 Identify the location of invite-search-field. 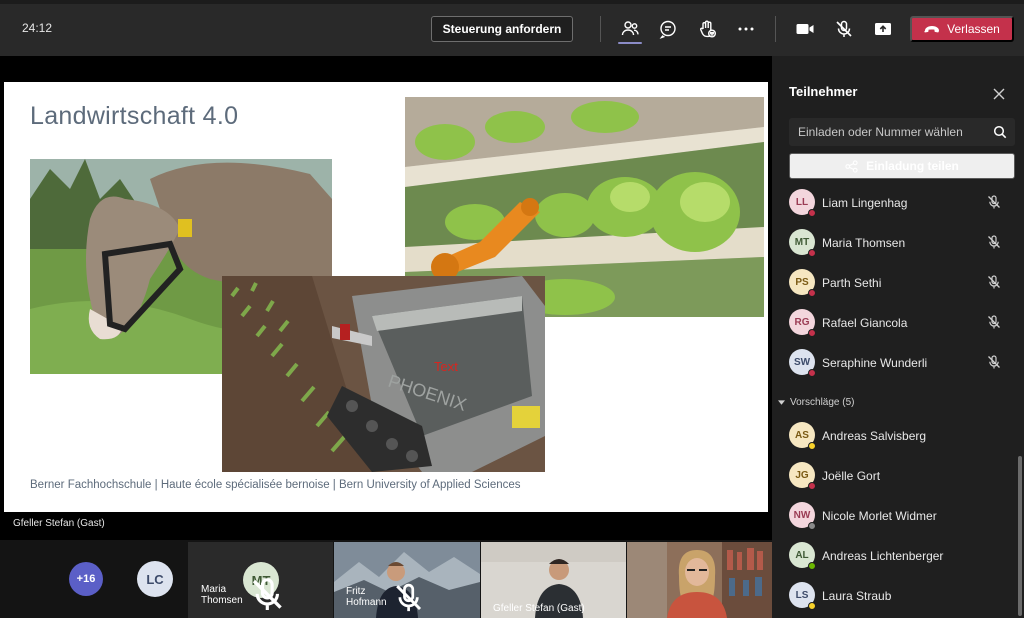
(902, 132).